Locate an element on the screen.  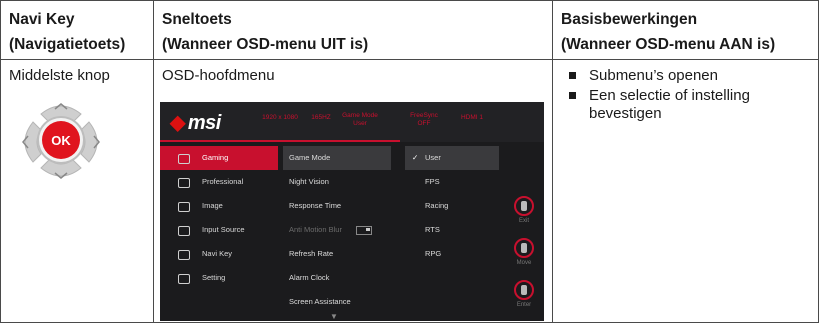
mid-item-night-vision: Night Vision is located at coordinates (309, 181).